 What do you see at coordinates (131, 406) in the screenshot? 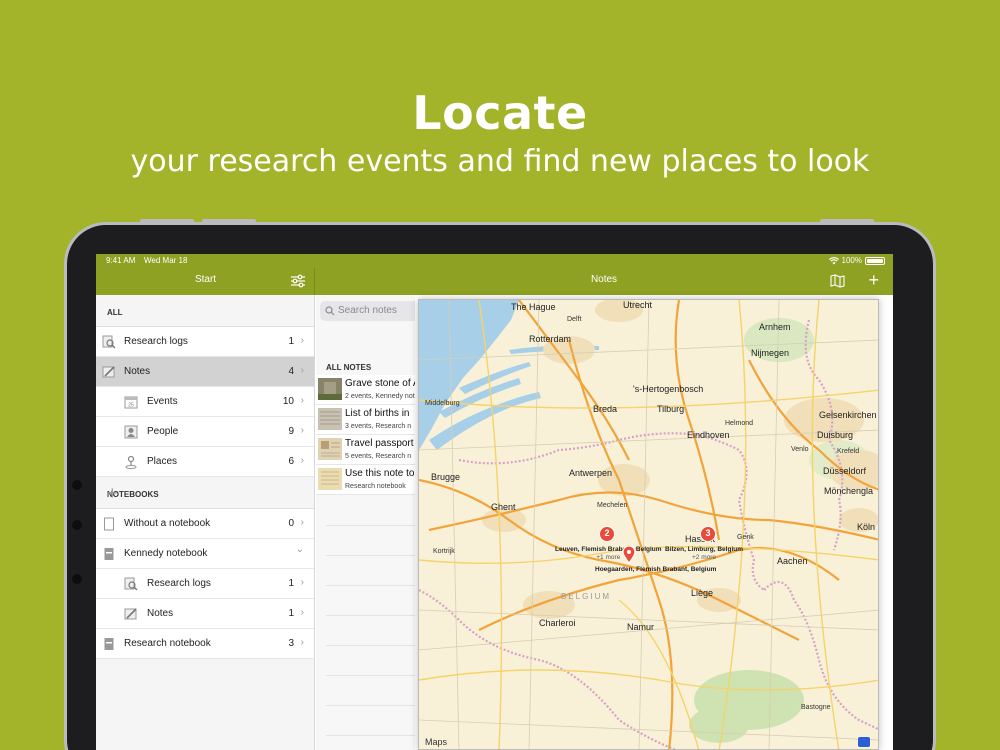
I see `svg-text: 25` at bounding box center [131, 406].